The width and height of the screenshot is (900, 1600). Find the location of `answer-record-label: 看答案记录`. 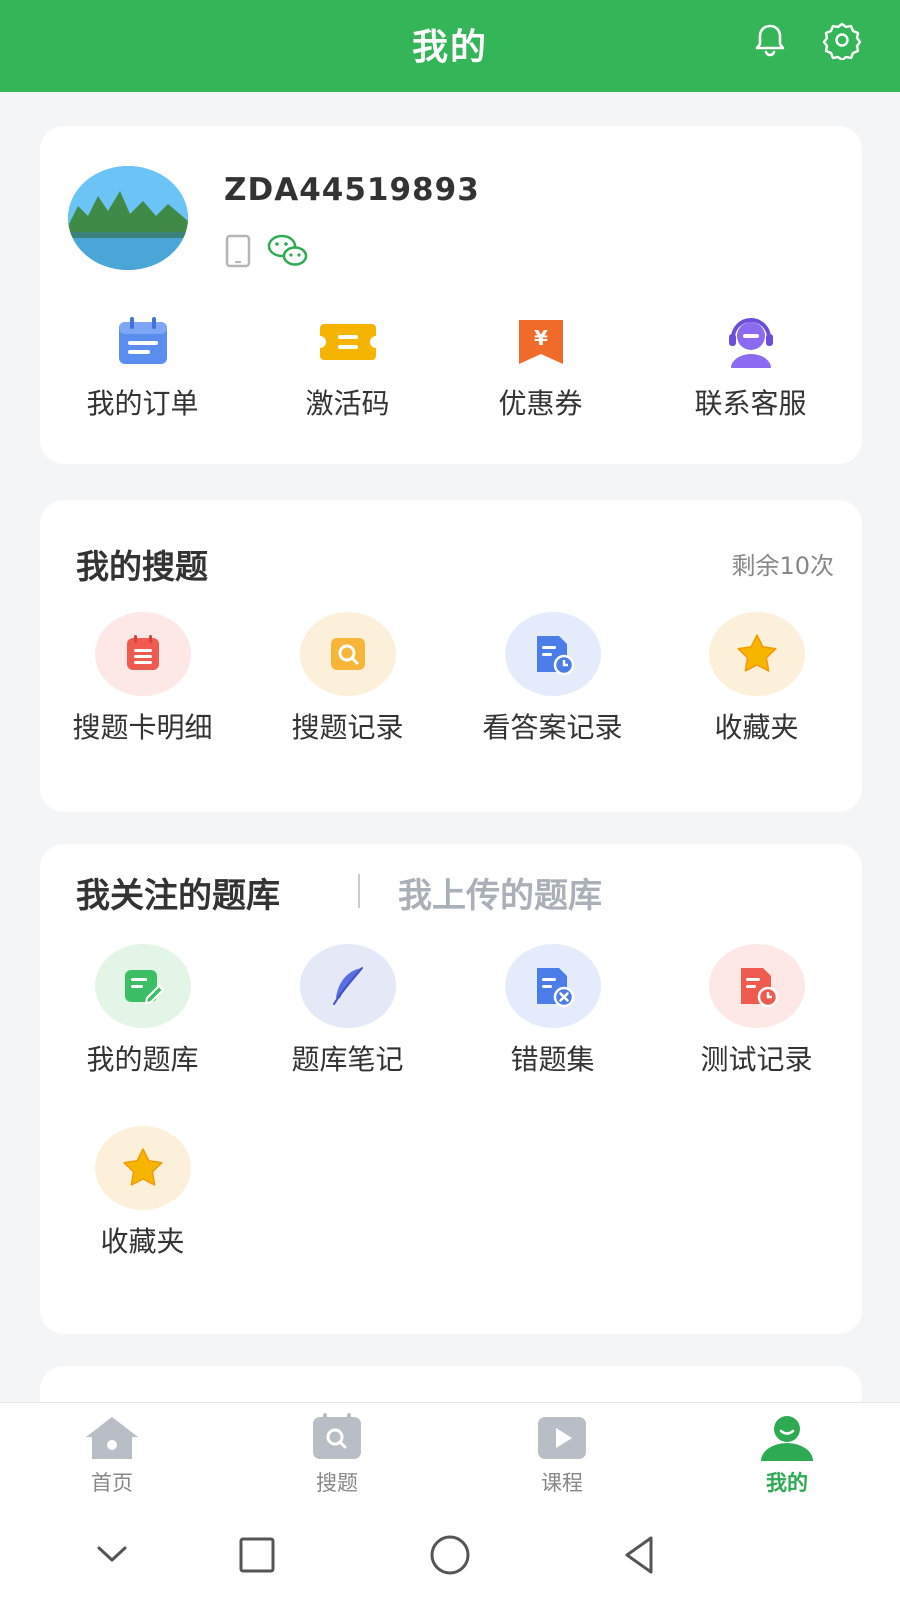

answer-record-label: 看答案记录 is located at coordinates (552, 727).